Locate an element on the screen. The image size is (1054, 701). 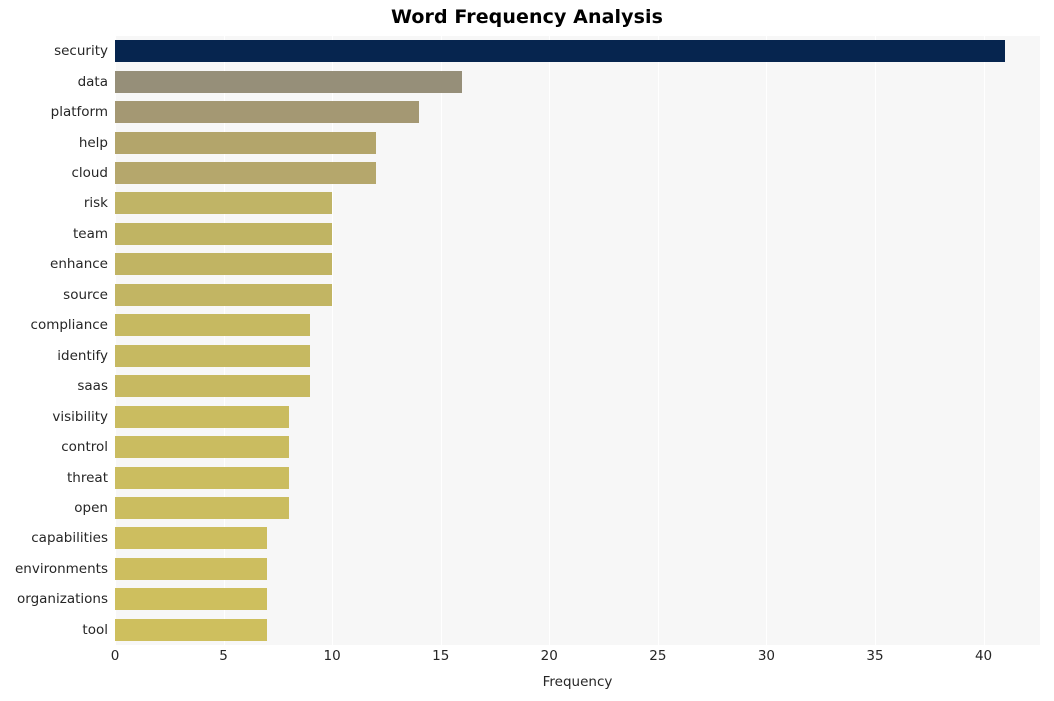
x-tick-label-40: 40 is located at coordinates (983, 656).